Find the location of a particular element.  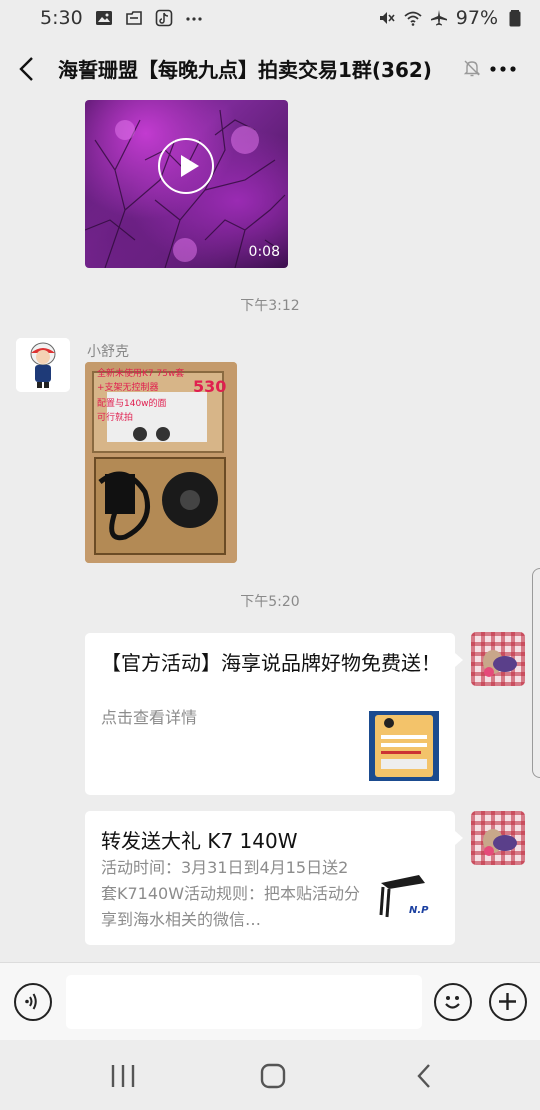

photo-image: 全新未使用K7 75w套 +支架无控制器 530 配置与140w的面 可行就拍 is located at coordinates (161, 462).